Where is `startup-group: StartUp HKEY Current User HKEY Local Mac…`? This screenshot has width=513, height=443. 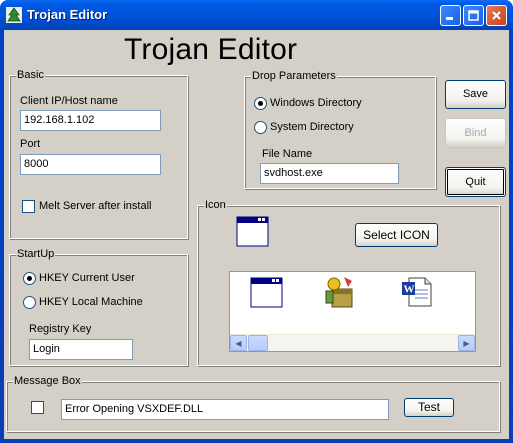 startup-group: StartUp HKEY Current User HKEY Local Mac… is located at coordinates (98, 307).